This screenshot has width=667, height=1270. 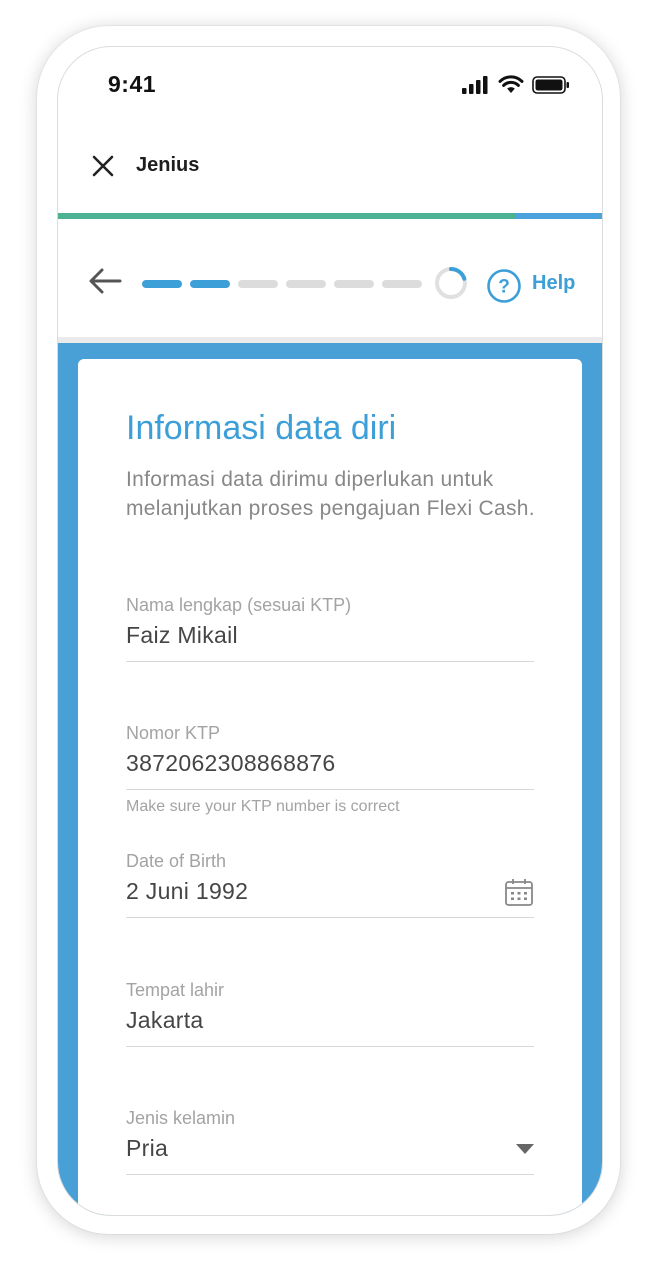 I want to click on full-name-field: Nama lengkap (sesuai KTP) Faiz Mikail, so click(x=330, y=628).